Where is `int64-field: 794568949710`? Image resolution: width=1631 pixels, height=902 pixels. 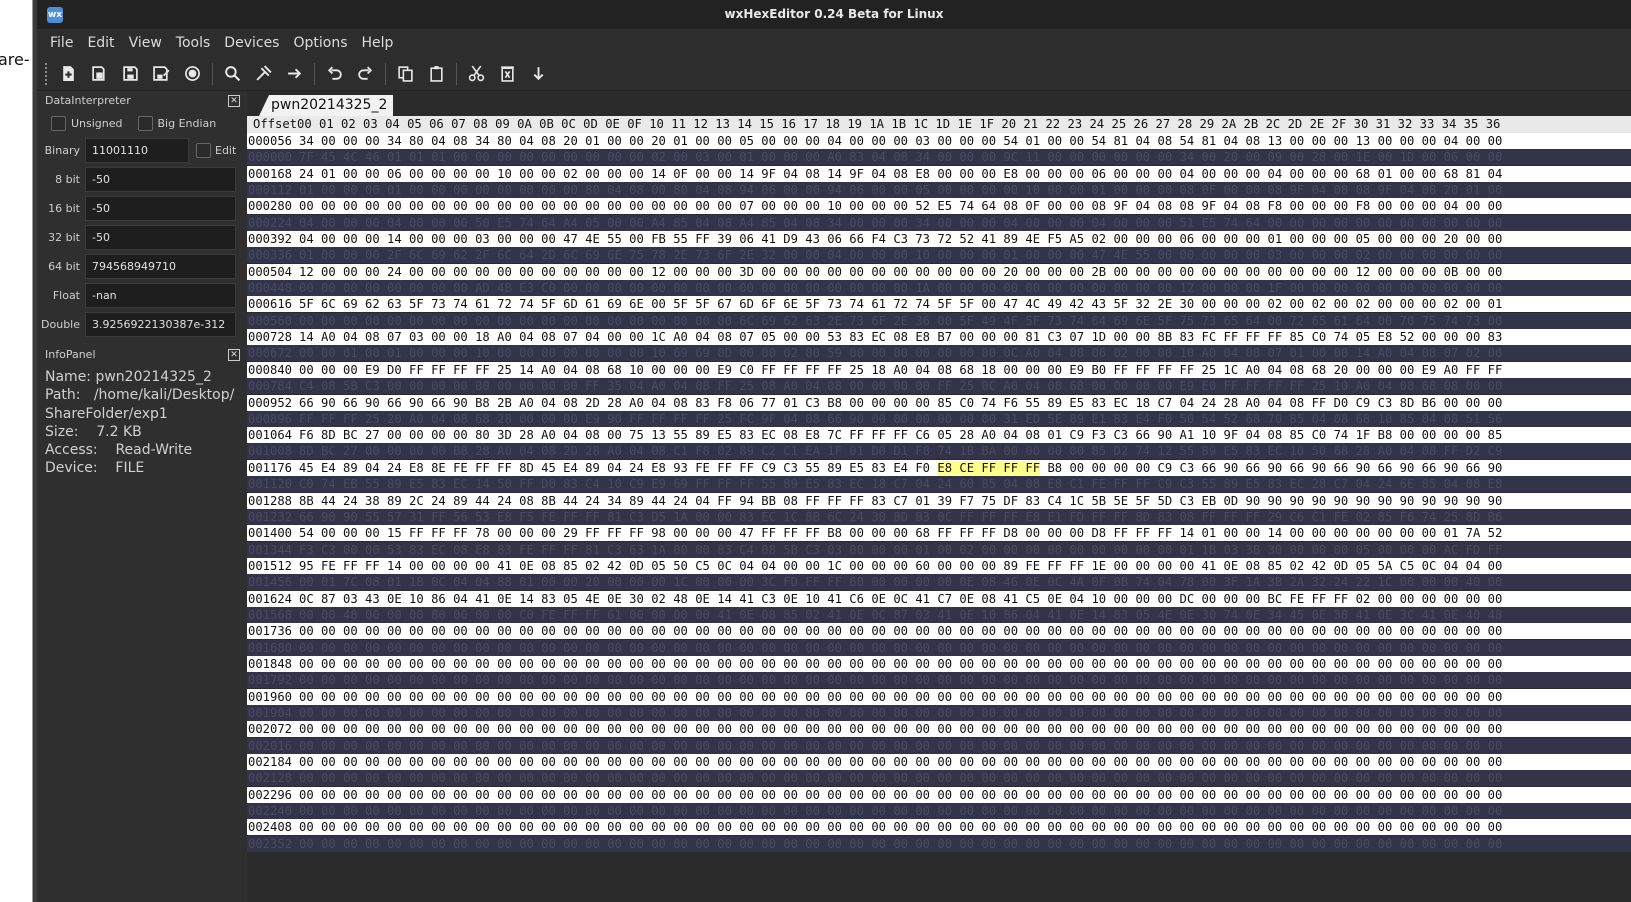
int64-field: 794568949710 is located at coordinates (160, 266).